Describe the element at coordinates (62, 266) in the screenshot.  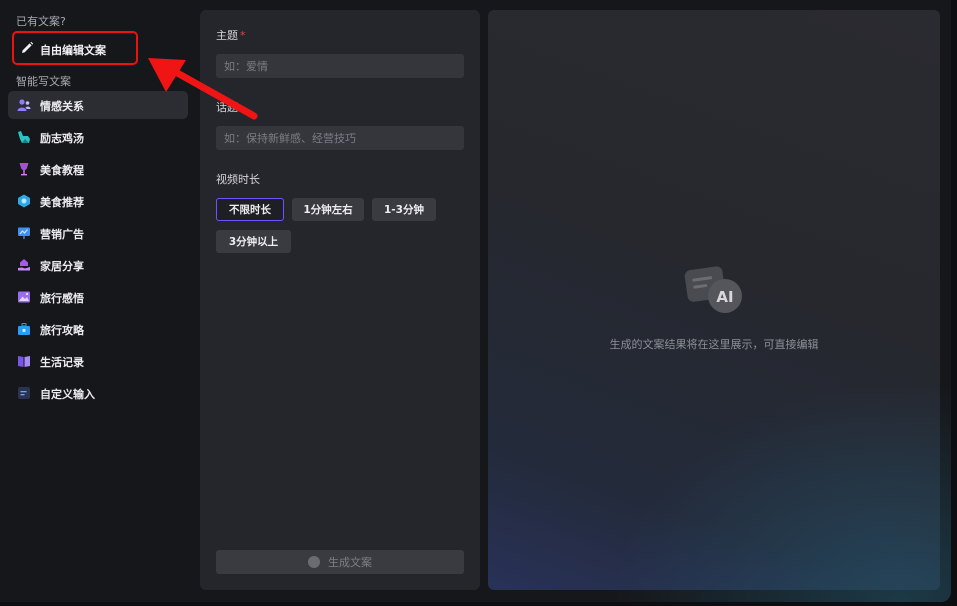
I see `sidebar-item-label: 家居分享` at that location.